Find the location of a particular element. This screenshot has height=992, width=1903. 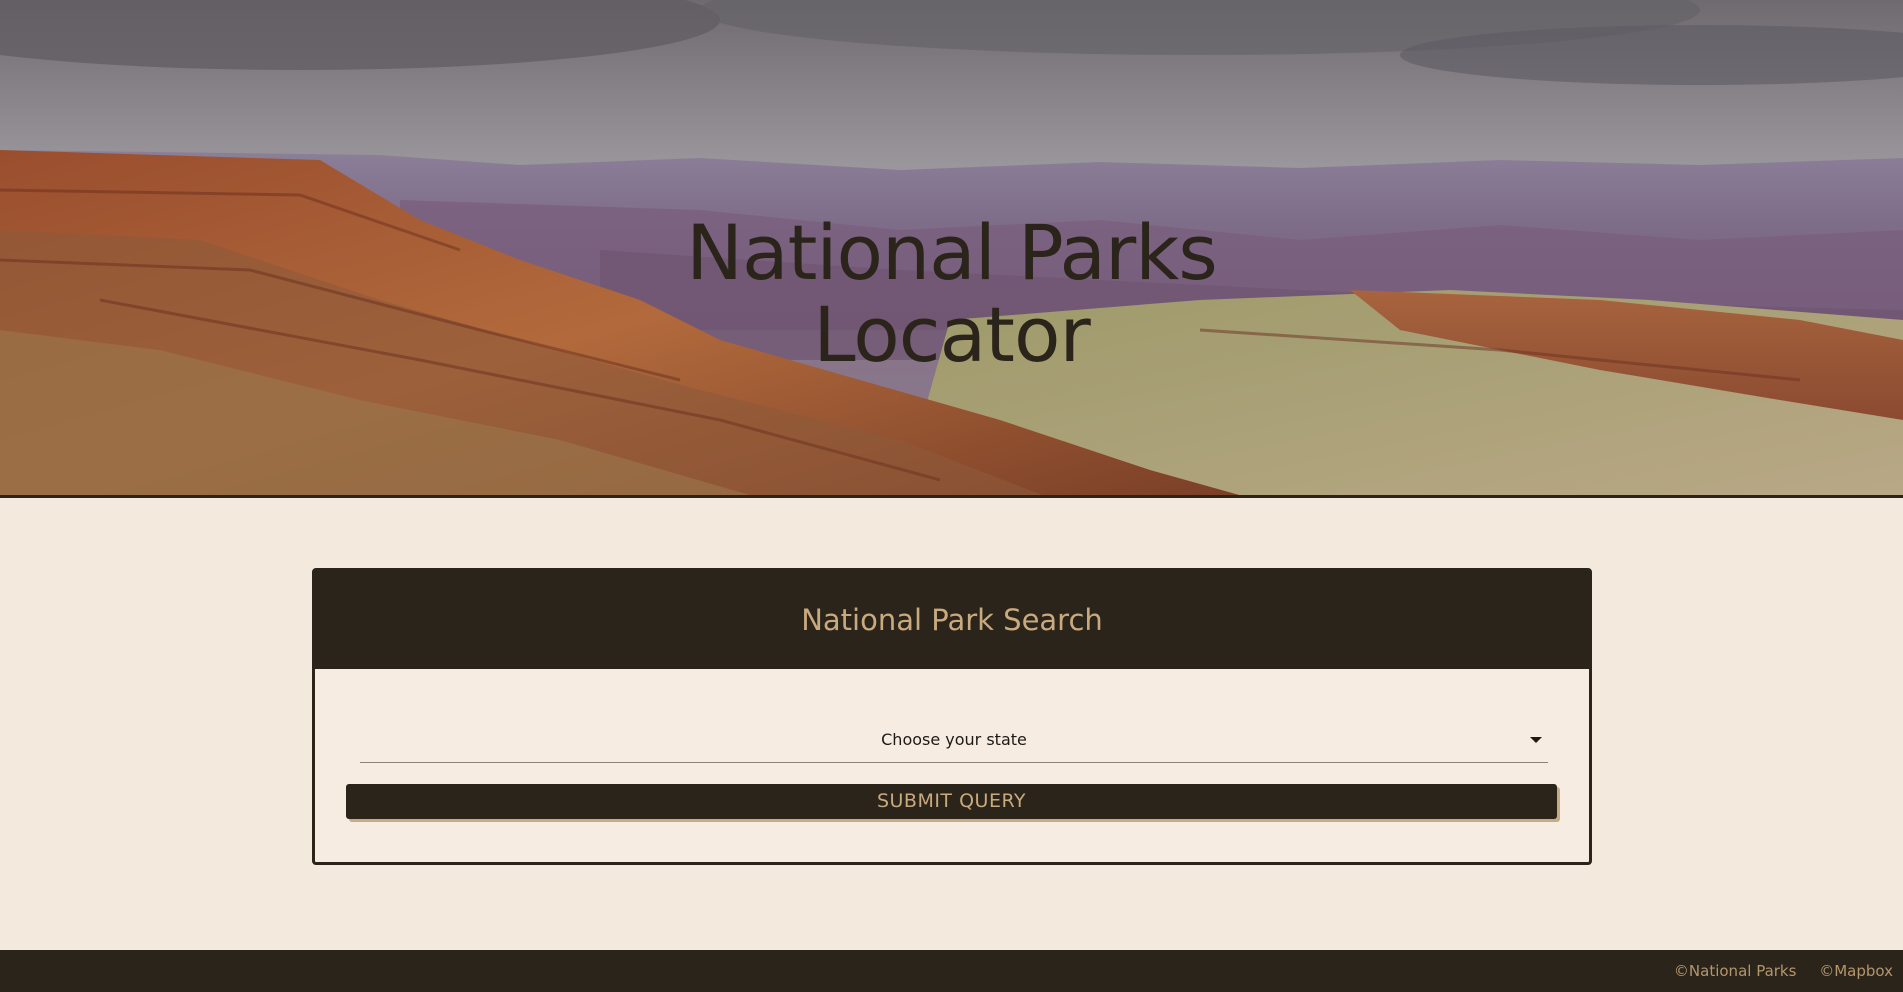

state-select-value: Choose your state is located at coordinates (954, 739).